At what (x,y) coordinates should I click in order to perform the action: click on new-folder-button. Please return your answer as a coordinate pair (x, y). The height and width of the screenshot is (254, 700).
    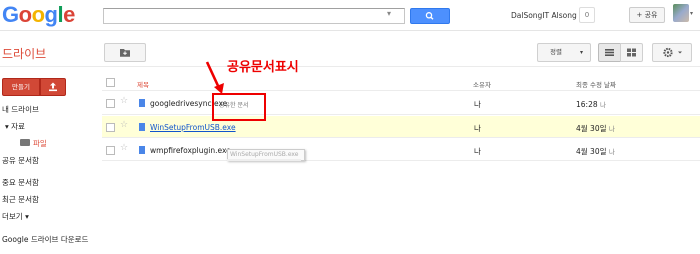
    Looking at the image, I should click on (125, 52).